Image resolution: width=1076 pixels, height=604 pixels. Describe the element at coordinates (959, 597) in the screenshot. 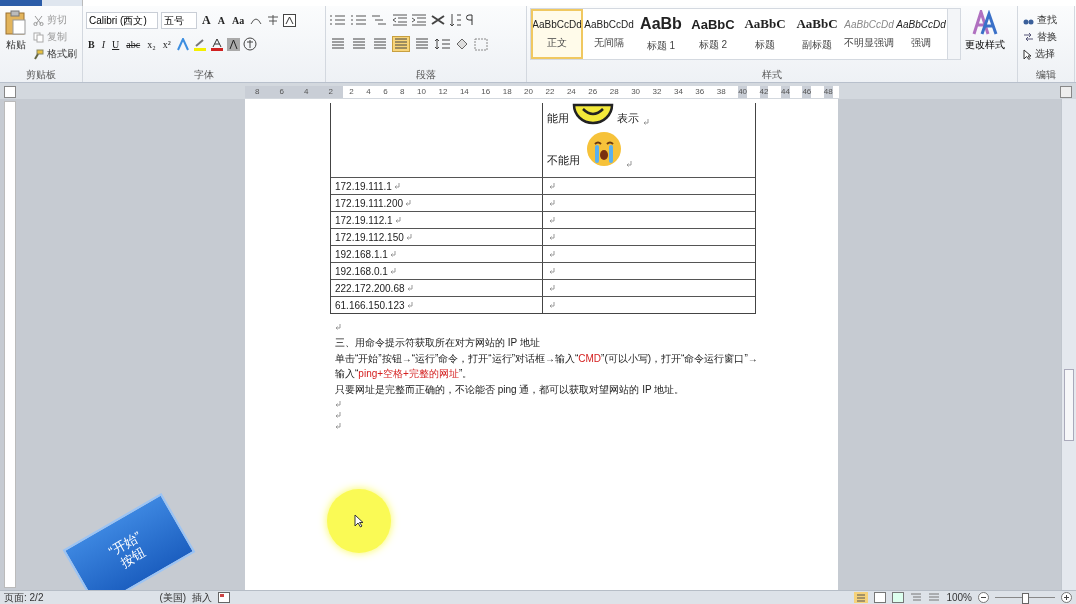

I see `zoom-level: 100%` at that location.